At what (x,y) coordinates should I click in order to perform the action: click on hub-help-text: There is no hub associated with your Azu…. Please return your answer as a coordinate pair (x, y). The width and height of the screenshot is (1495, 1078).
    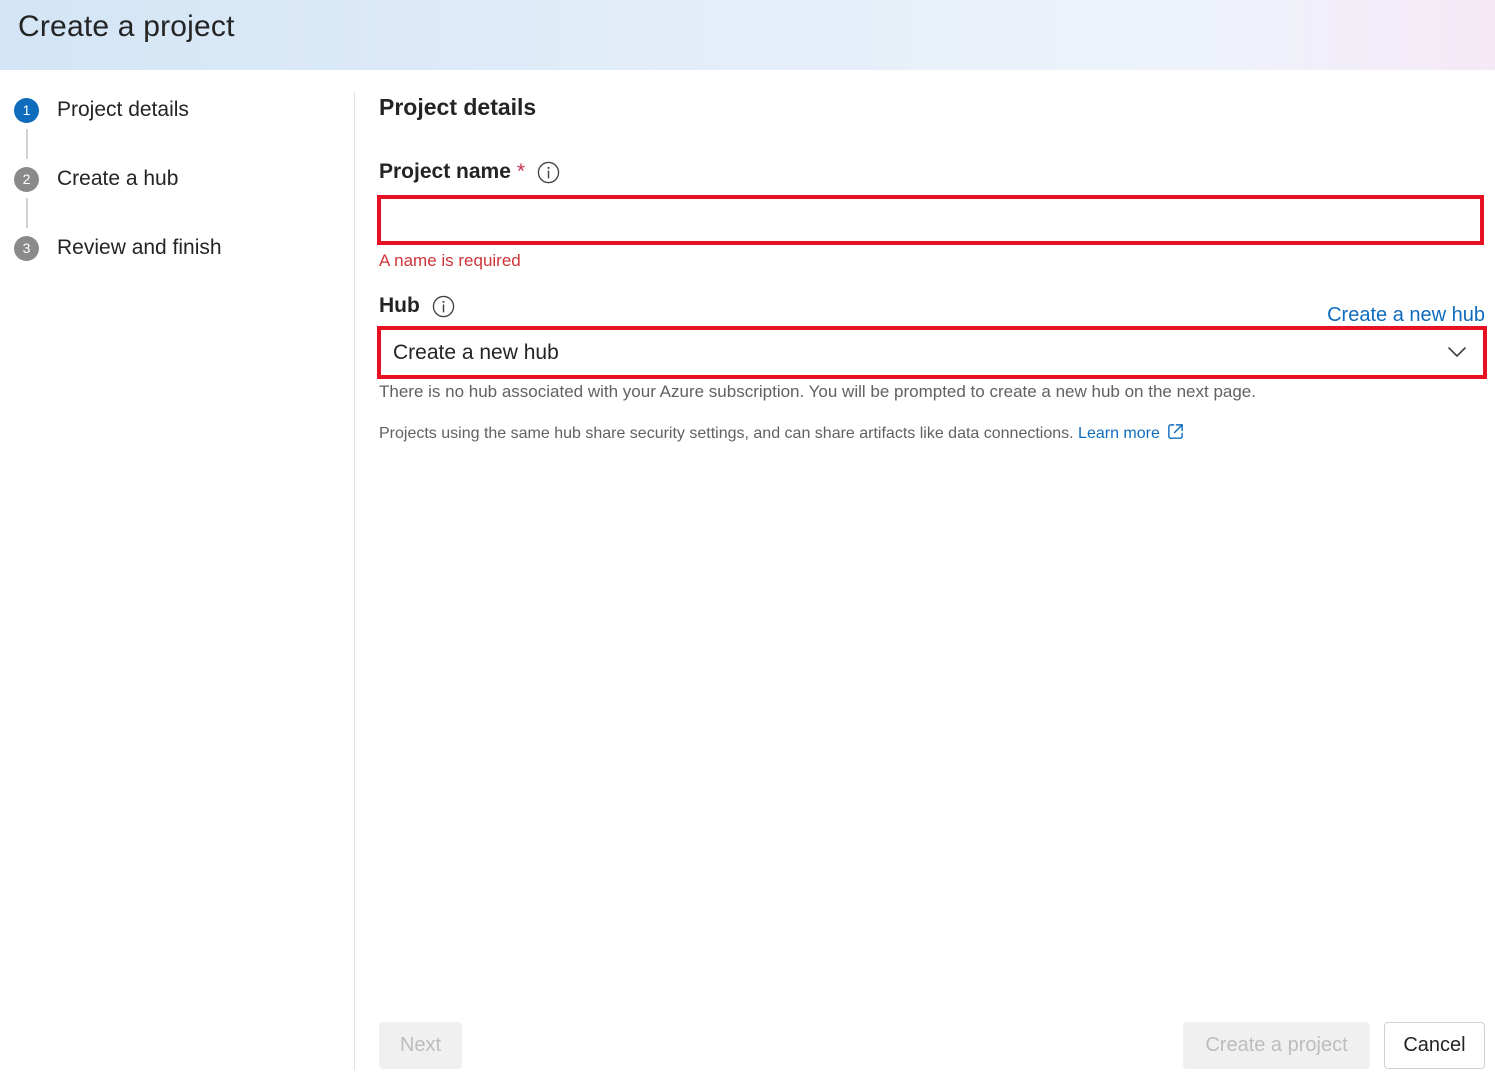
    Looking at the image, I should click on (817, 391).